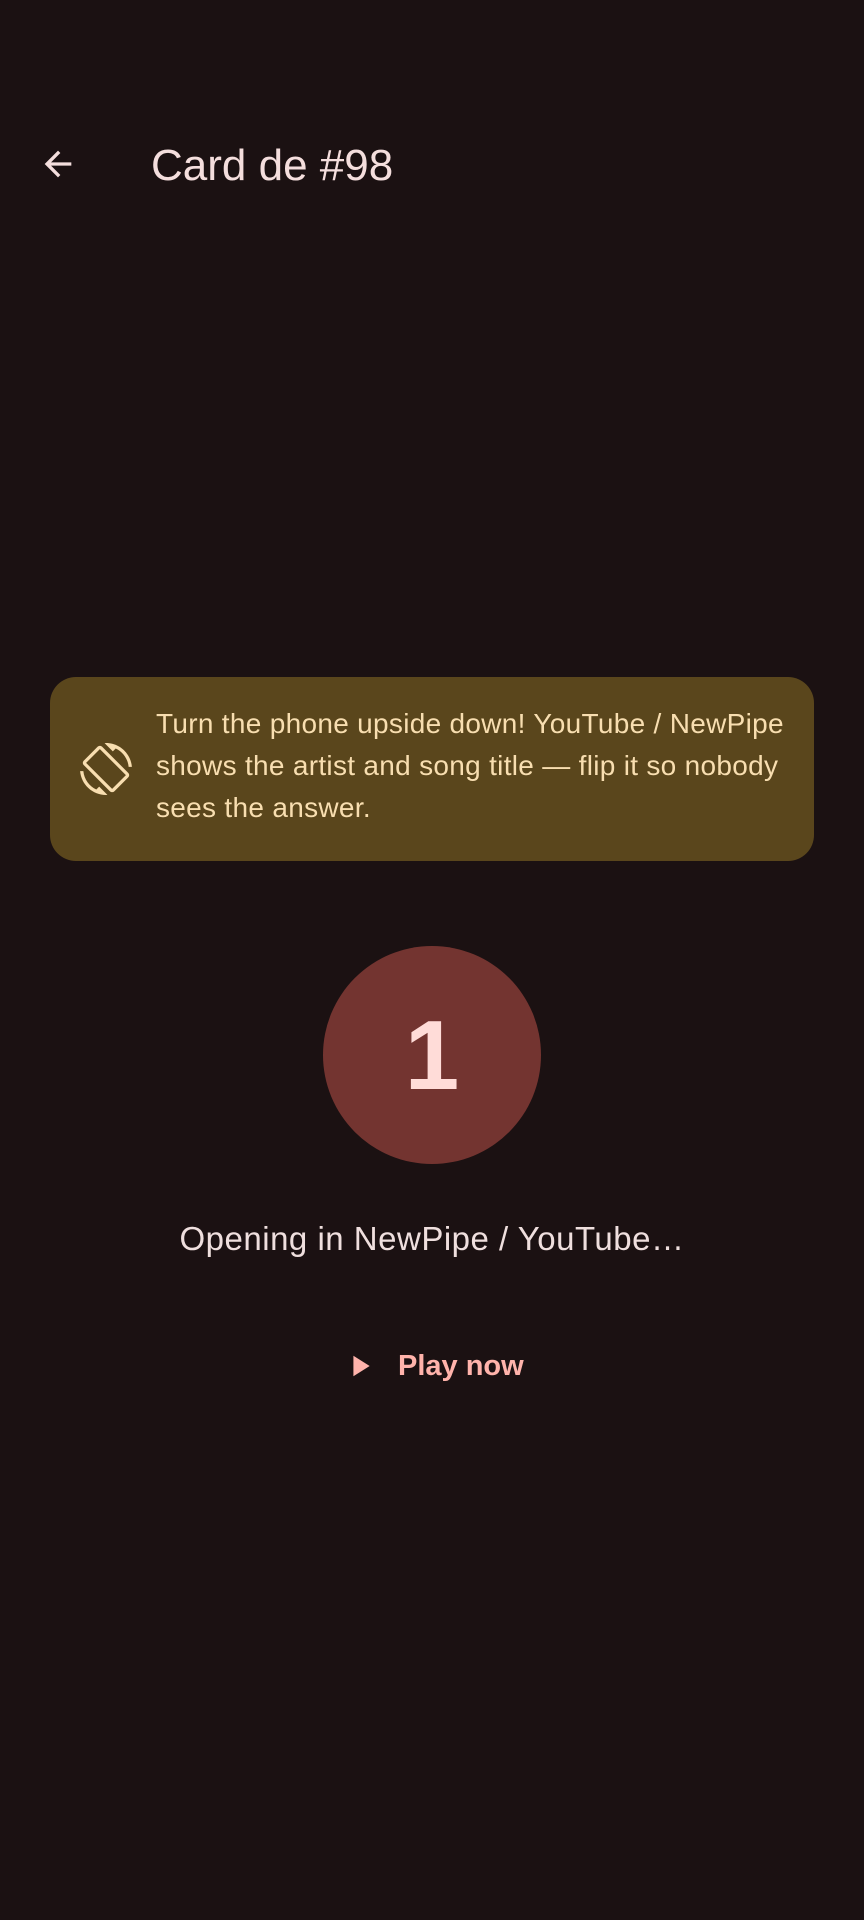  I want to click on countdown-number: 1, so click(432, 1055).